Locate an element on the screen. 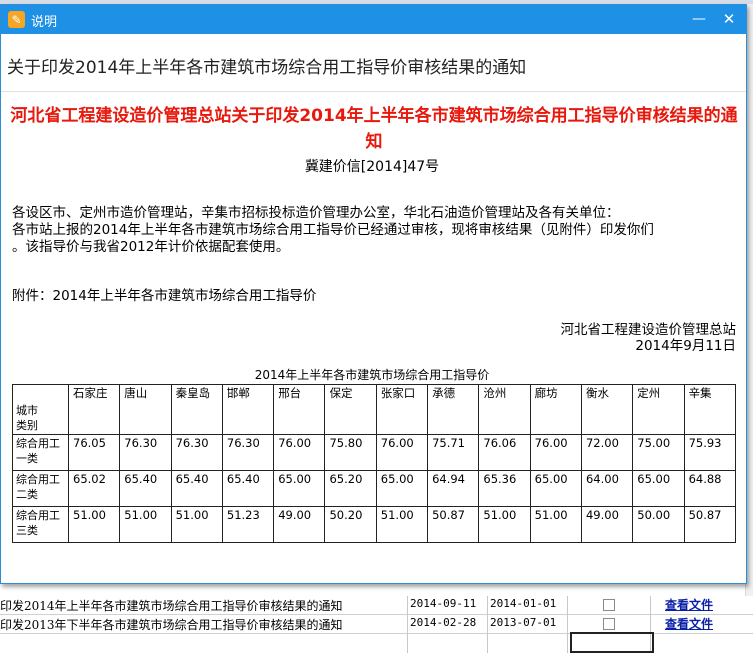 This screenshot has height=653, width=753. dialog-titlebar: ✎ 说明 — ✕ is located at coordinates (373, 19).